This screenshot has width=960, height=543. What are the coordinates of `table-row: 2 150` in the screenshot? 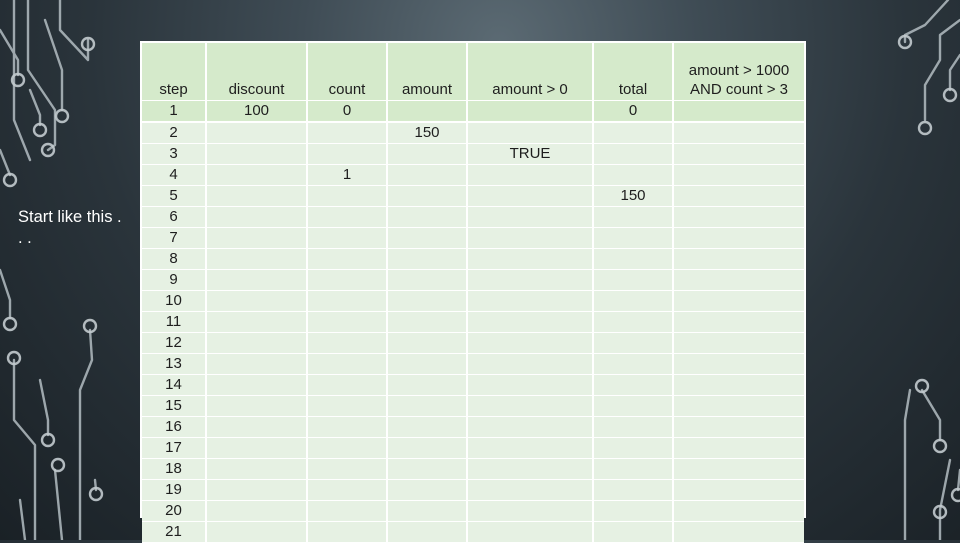 It's located at (473, 133).